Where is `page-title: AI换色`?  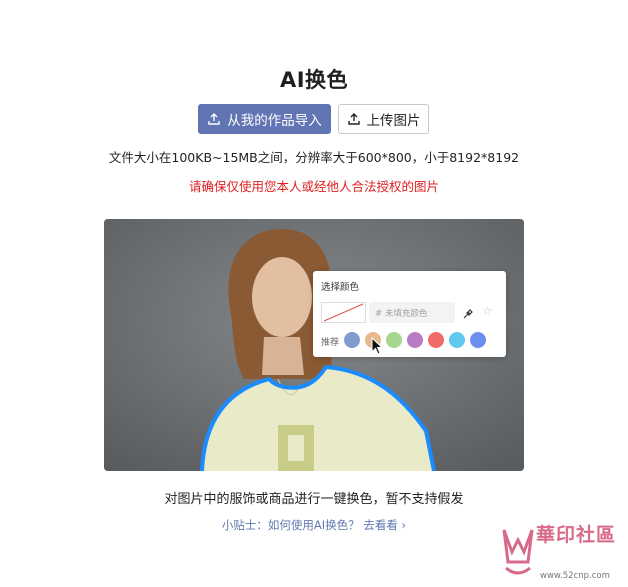 page-title: AI换色 is located at coordinates (314, 80).